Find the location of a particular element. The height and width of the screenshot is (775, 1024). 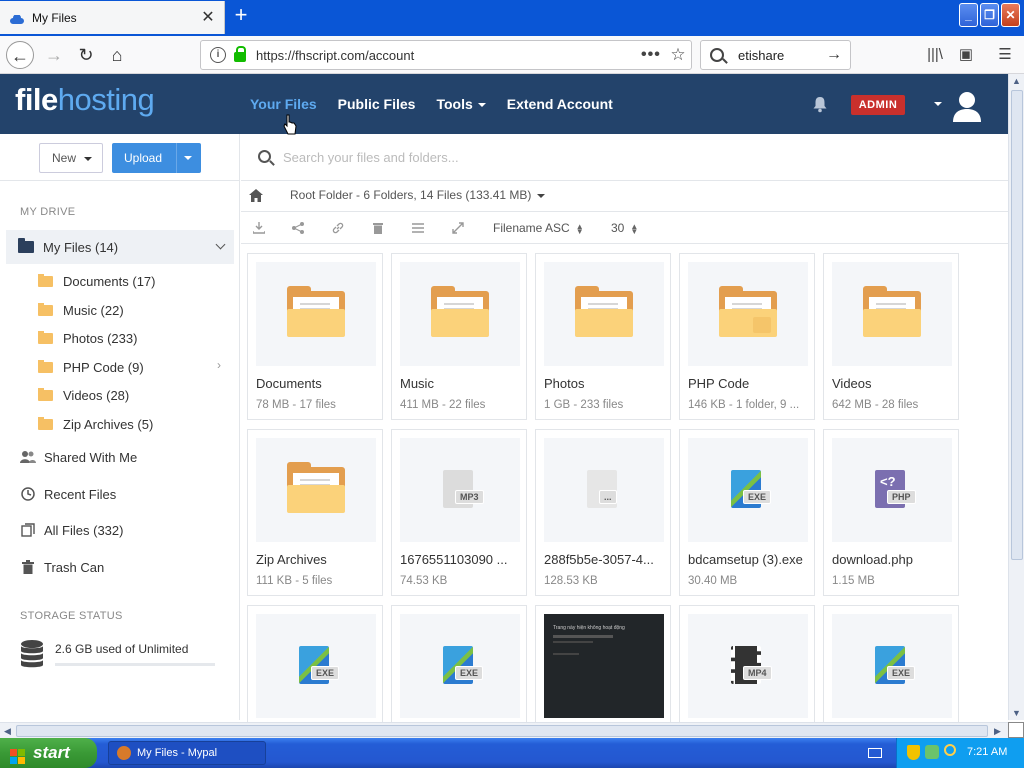

sidebar-item-all-files: All Files (332) is located at coordinates (71, 530).